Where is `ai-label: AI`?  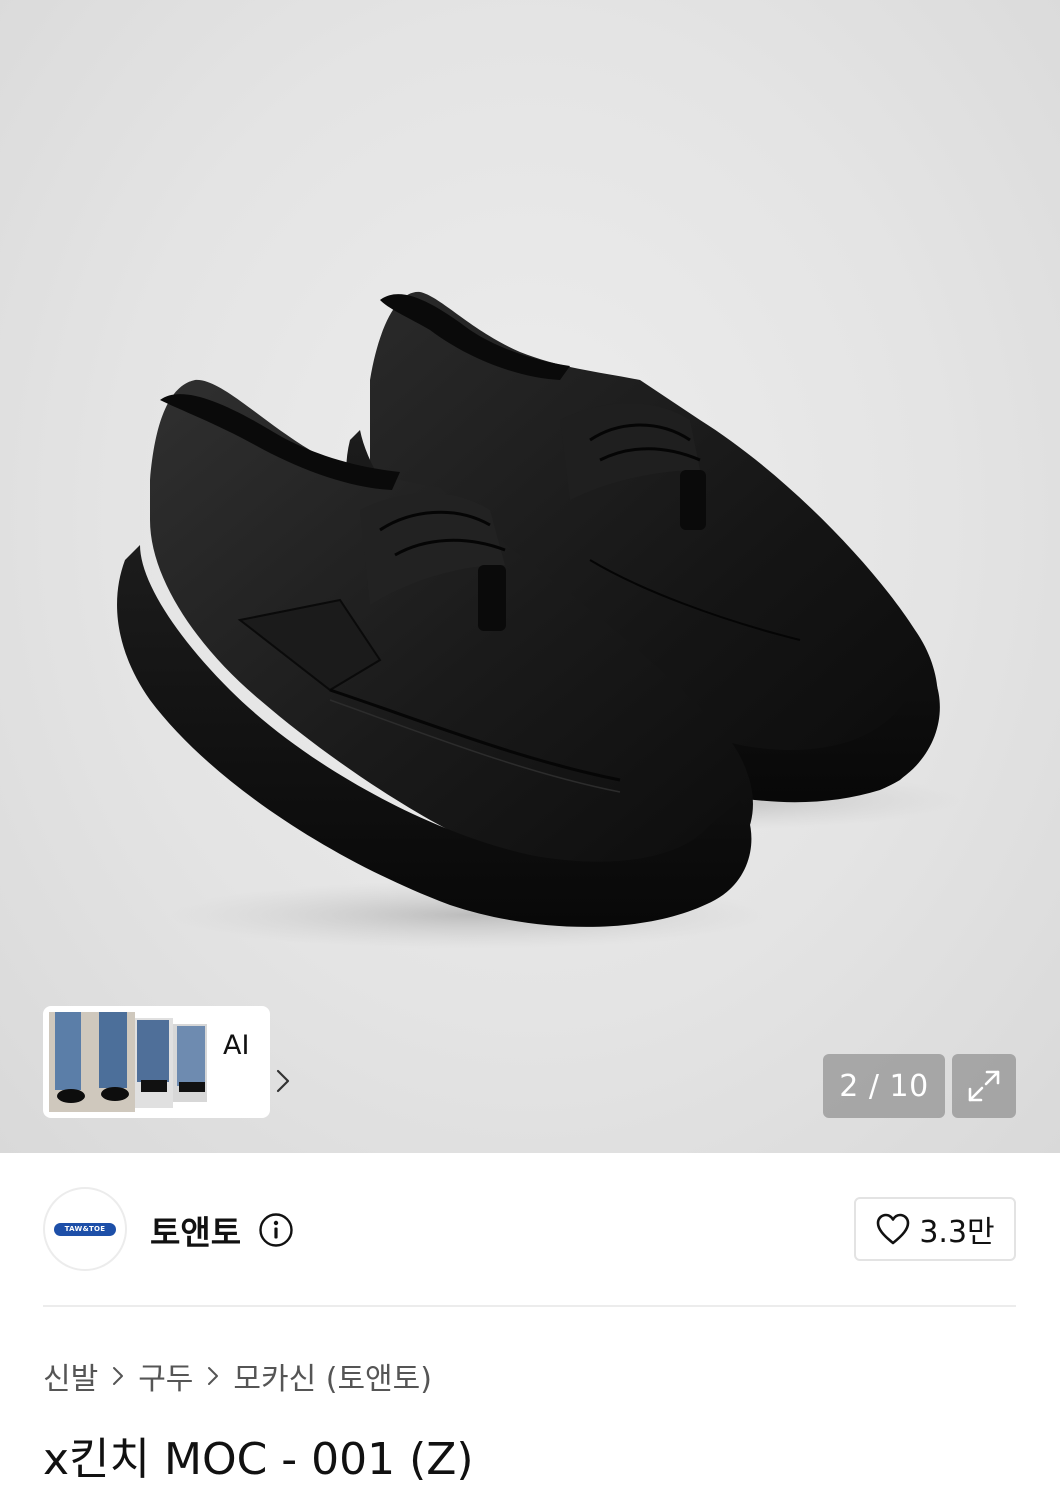 ai-label: AI is located at coordinates (236, 1045).